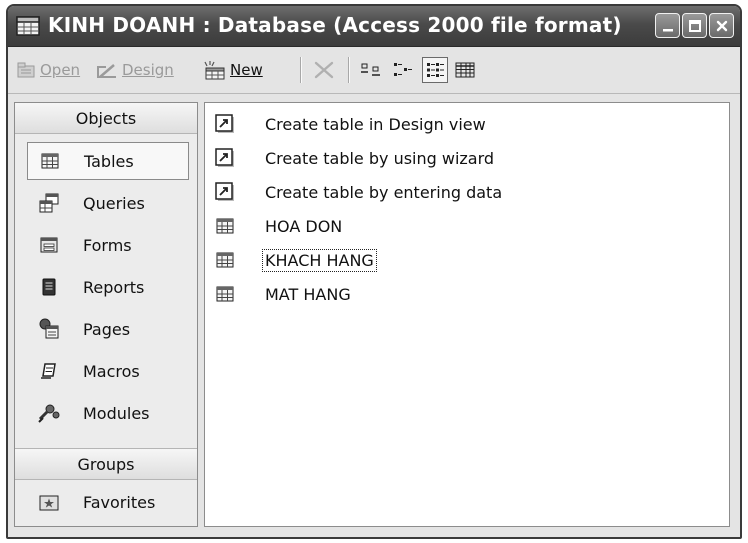  What do you see at coordinates (49, 413) in the screenshot?
I see `module-icon` at bounding box center [49, 413].